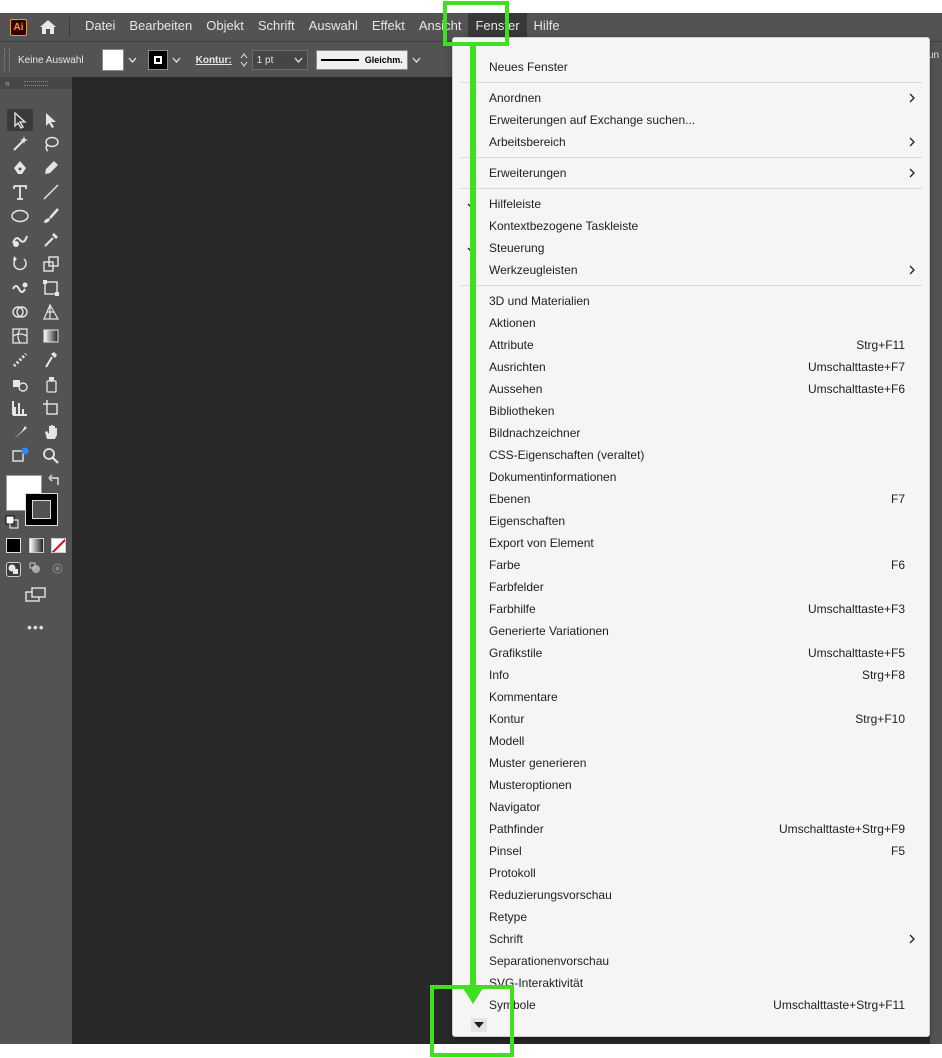 The width and height of the screenshot is (942, 1058). What do you see at coordinates (691, 411) in the screenshot?
I see `menu-item-bibliotheken: Bibliotheken` at bounding box center [691, 411].